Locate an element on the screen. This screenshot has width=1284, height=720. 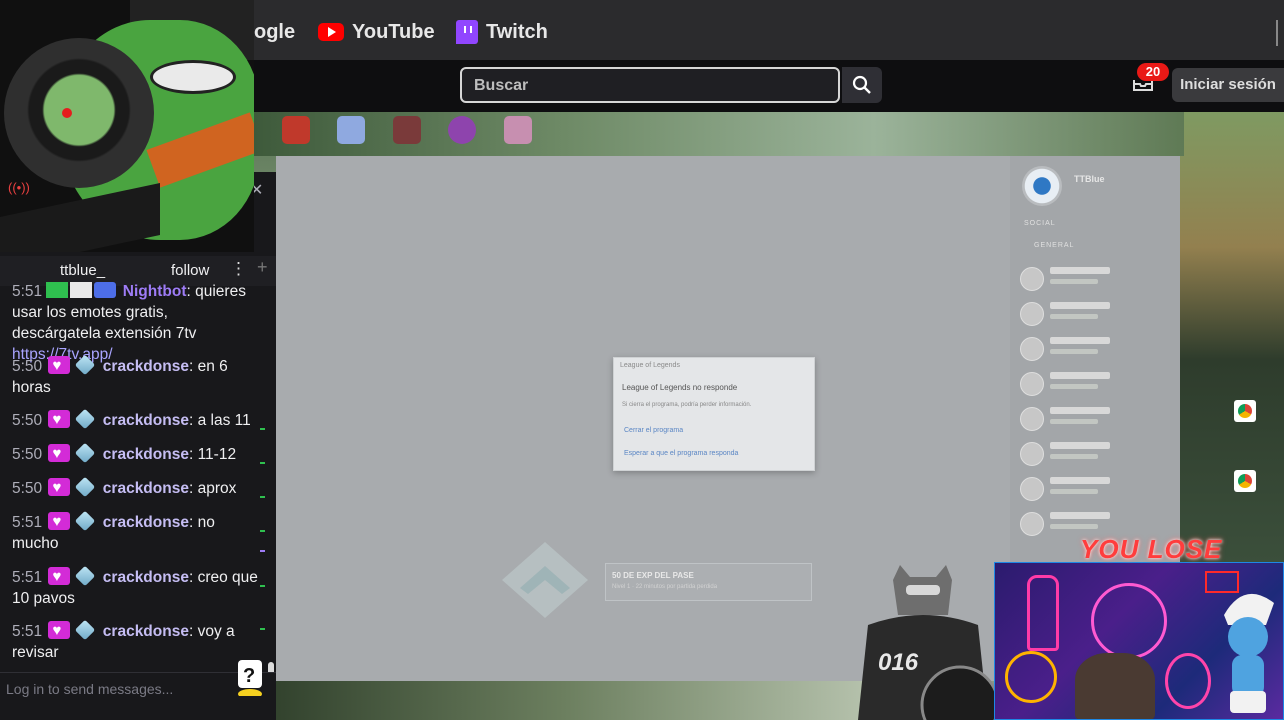
search-button is located at coordinates (862, 85).